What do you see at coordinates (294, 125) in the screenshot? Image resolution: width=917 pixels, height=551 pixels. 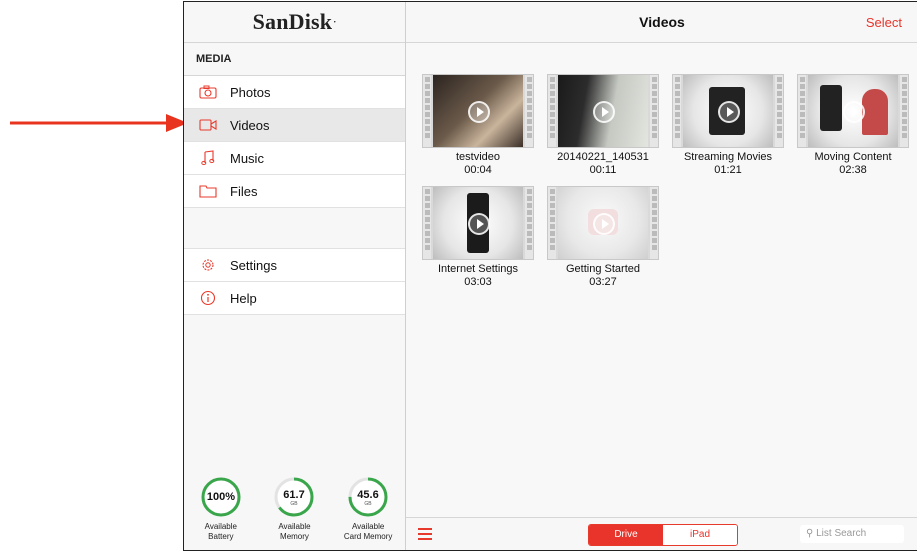 I see `sidebar-item-videos: Videos` at bounding box center [294, 125].